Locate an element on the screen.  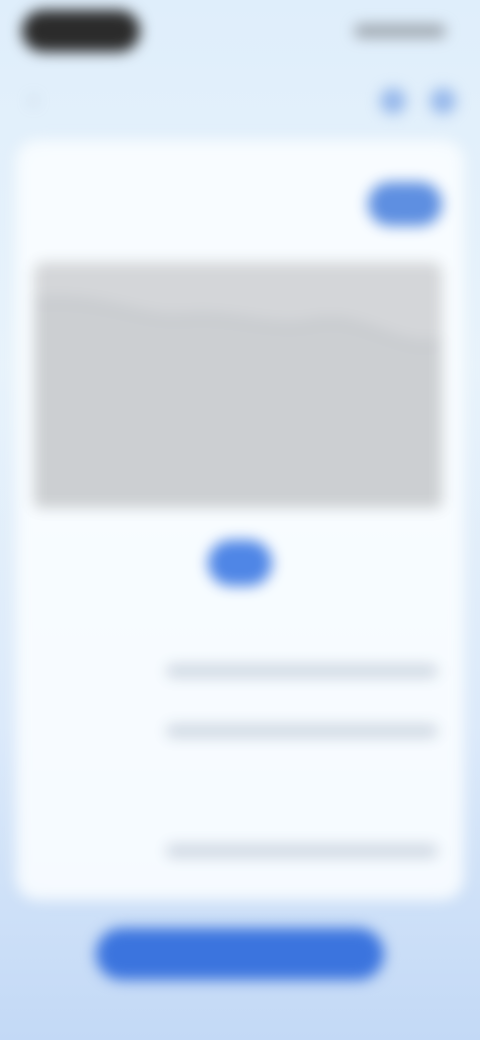
footer-left-label is located at coordinates (56, 918).